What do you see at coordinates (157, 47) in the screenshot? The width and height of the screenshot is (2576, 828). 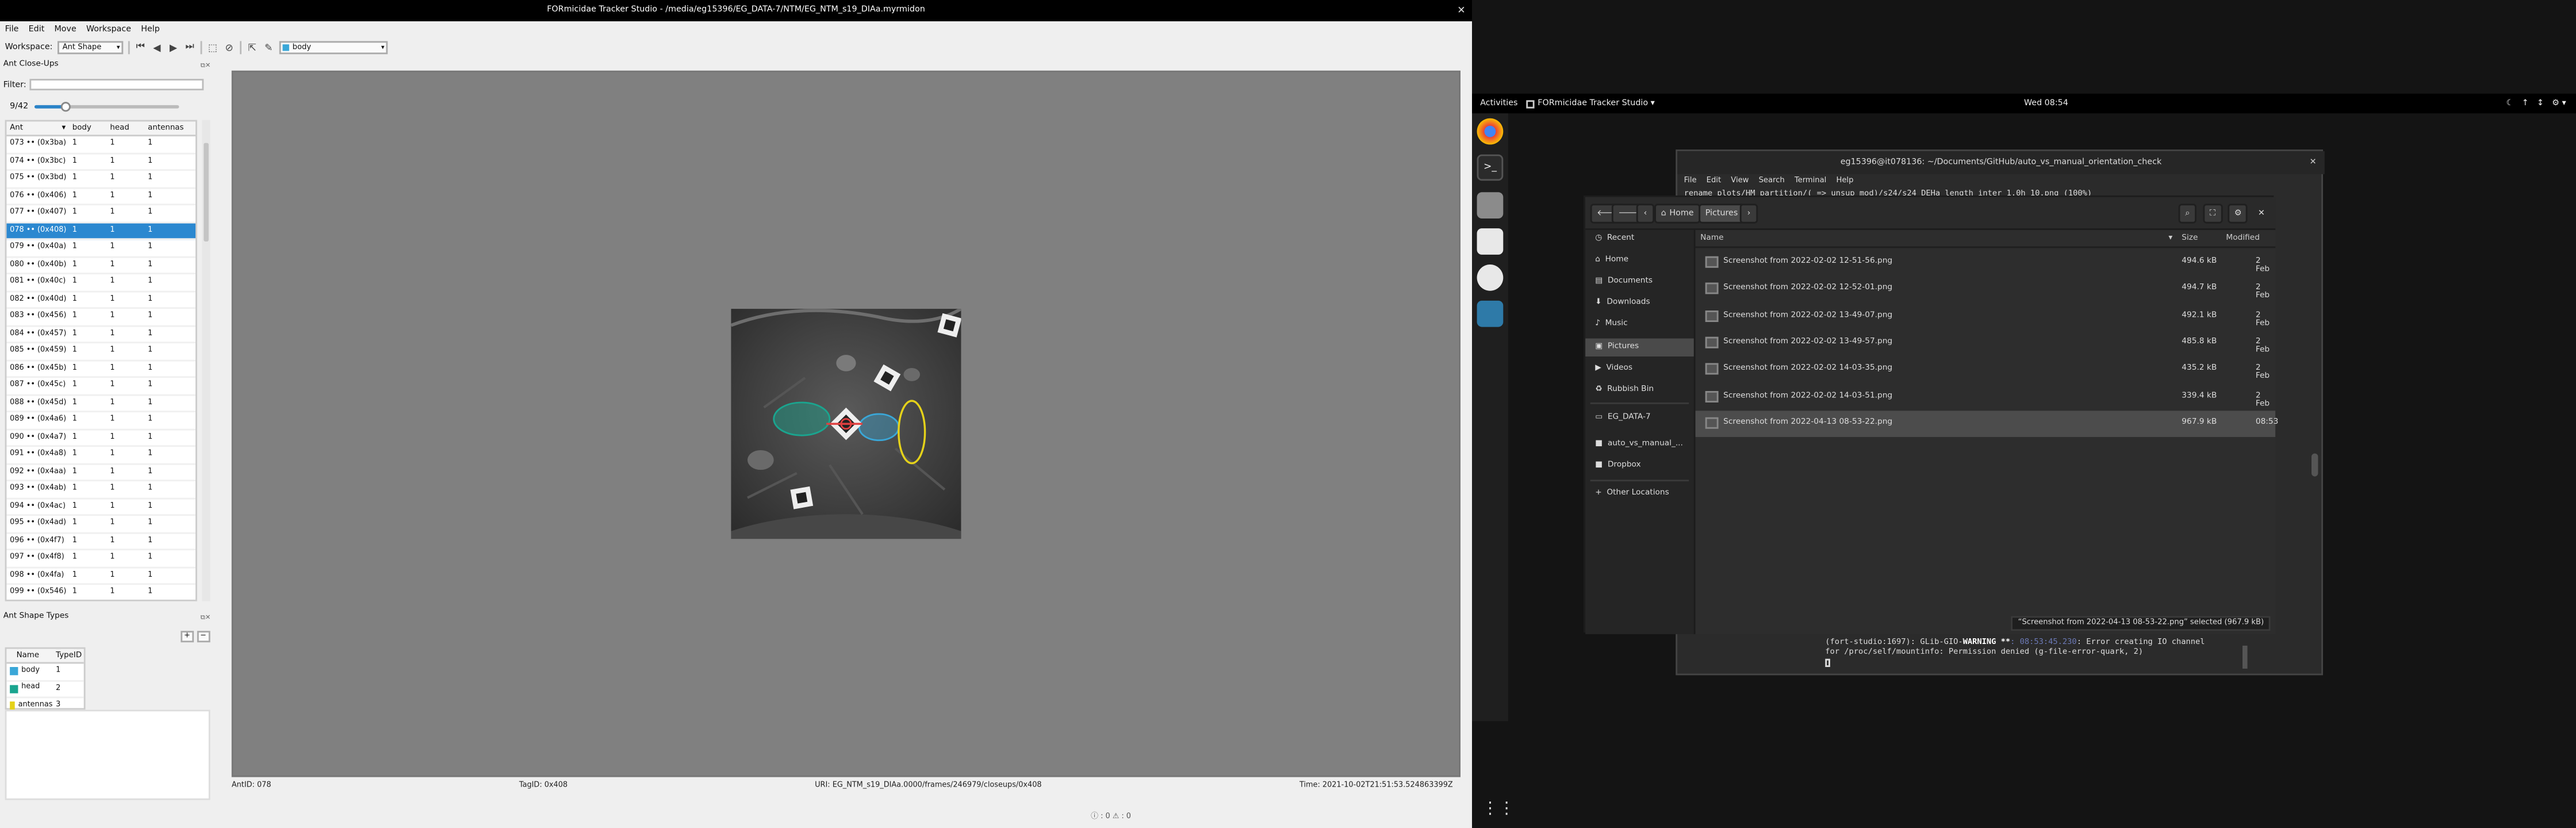 I see `previous-icon: ◀` at bounding box center [157, 47].